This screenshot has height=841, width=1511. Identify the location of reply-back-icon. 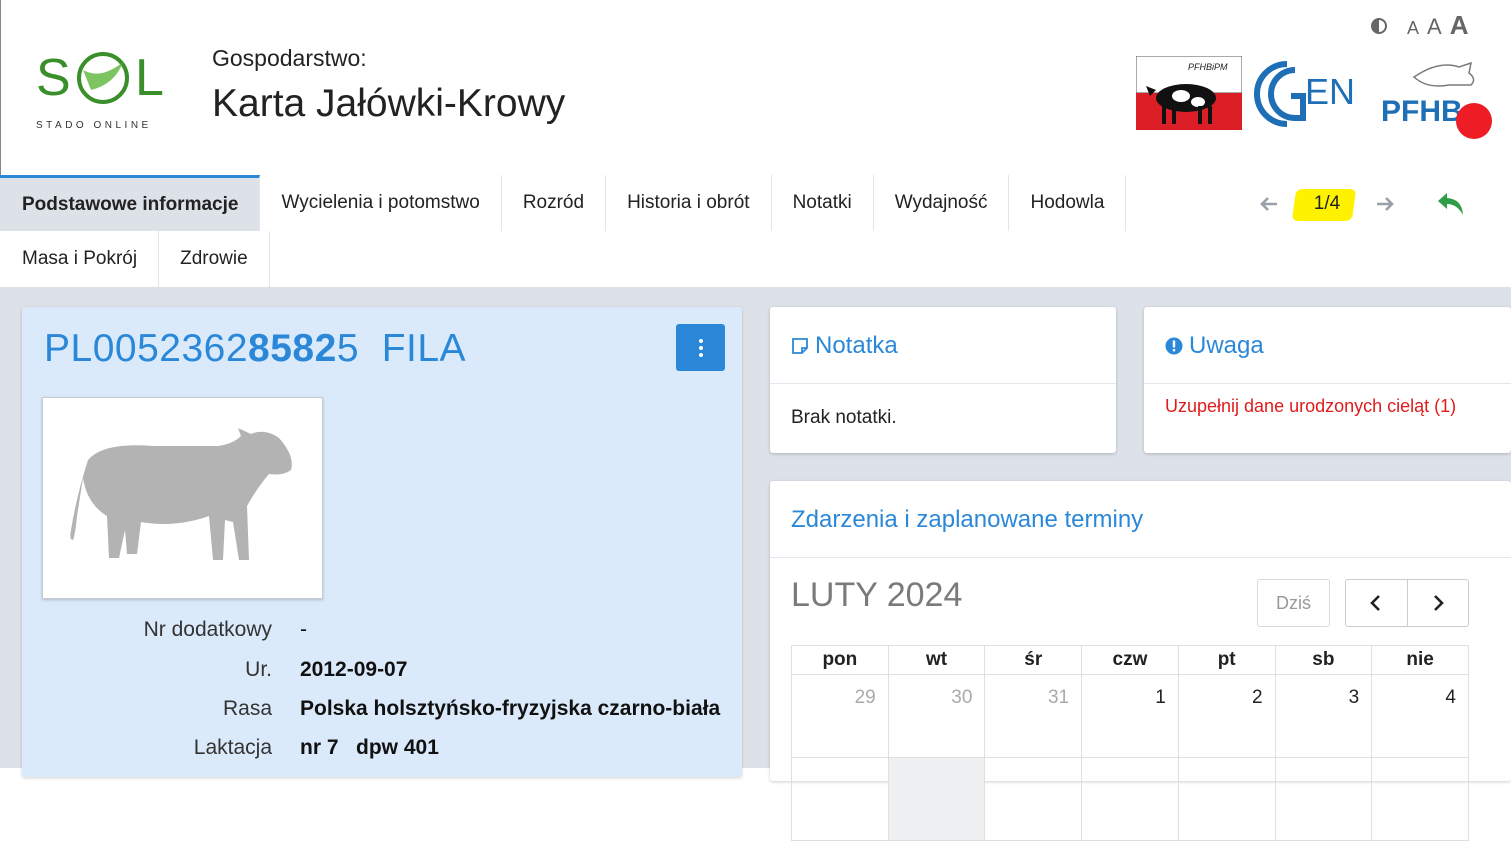
(1451, 204).